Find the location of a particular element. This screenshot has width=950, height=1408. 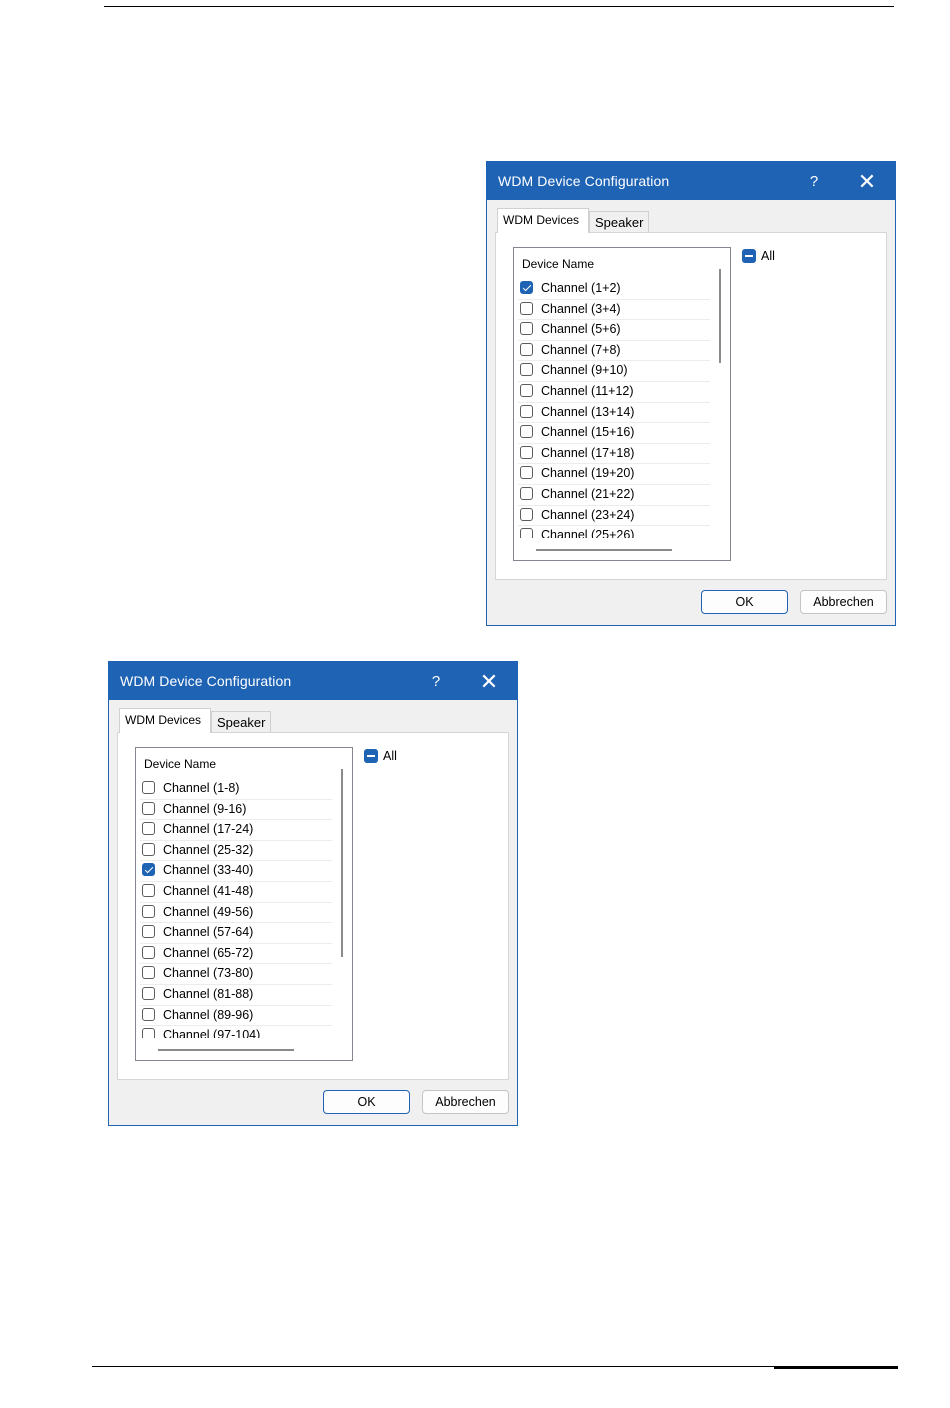

device-list-item: Channel (33-40) is located at coordinates (236, 871).